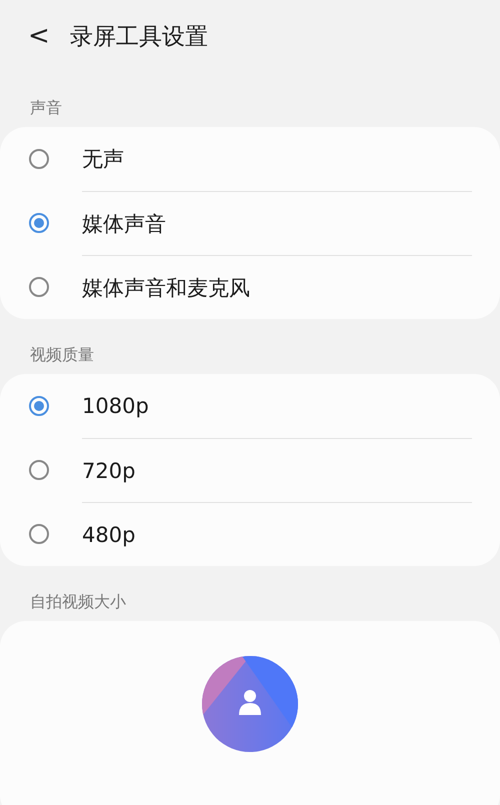 The height and width of the screenshot is (805, 500). What do you see at coordinates (62, 355) in the screenshot?
I see `section-label: 视频质量` at bounding box center [62, 355].